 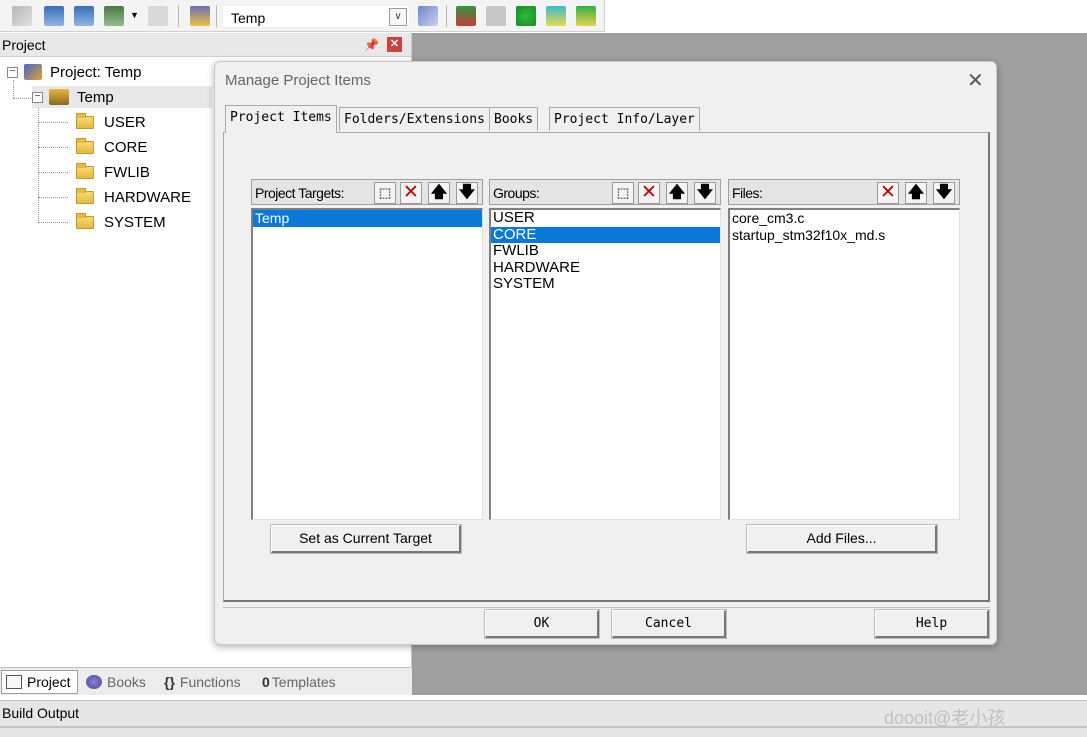 I want to click on target-options-icon, so click(x=428, y=16).